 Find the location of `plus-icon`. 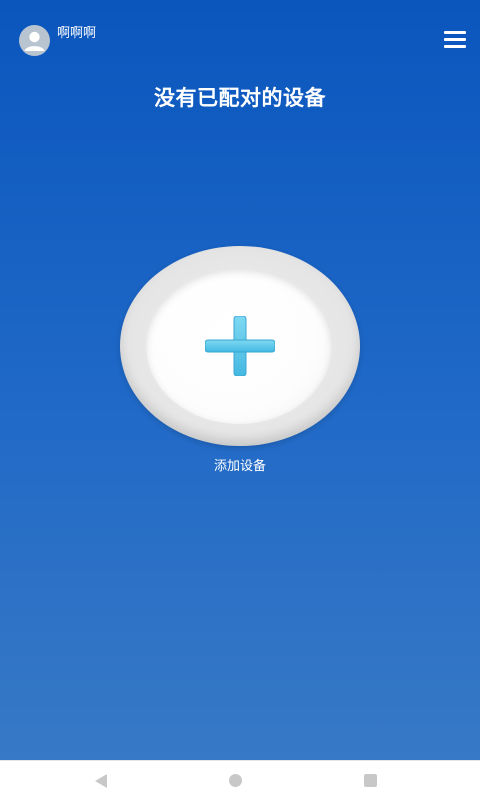

plus-icon is located at coordinates (240, 346).